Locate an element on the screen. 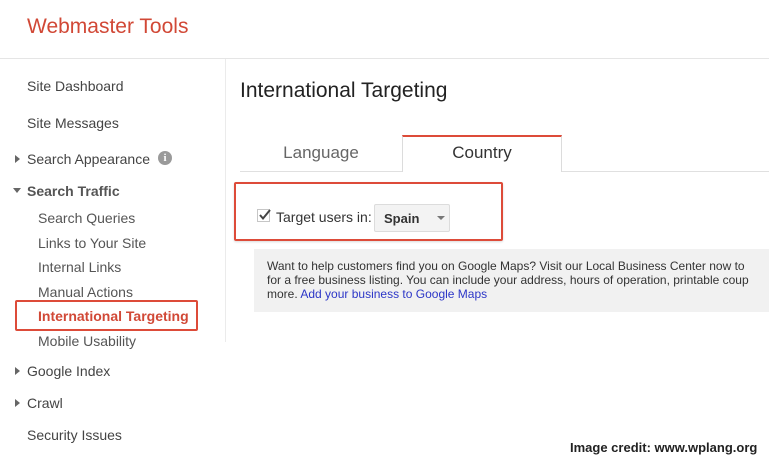 The width and height of the screenshot is (769, 466). nav-search-appearance: Search Appearance is located at coordinates (88, 159).